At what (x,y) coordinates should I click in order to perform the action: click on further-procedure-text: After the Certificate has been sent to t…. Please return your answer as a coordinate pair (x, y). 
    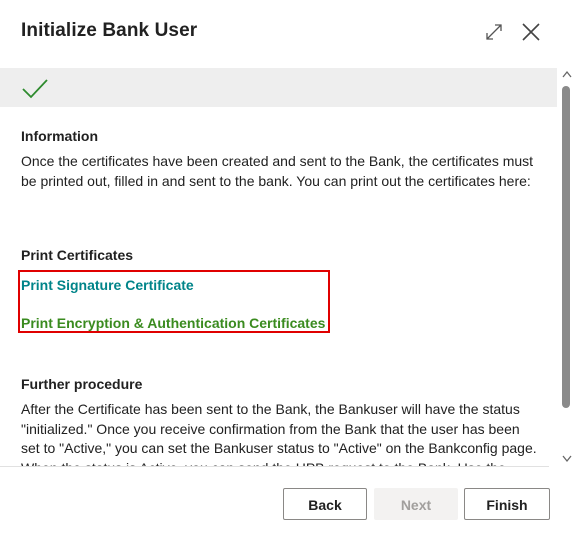
    Looking at the image, I should click on (279, 433).